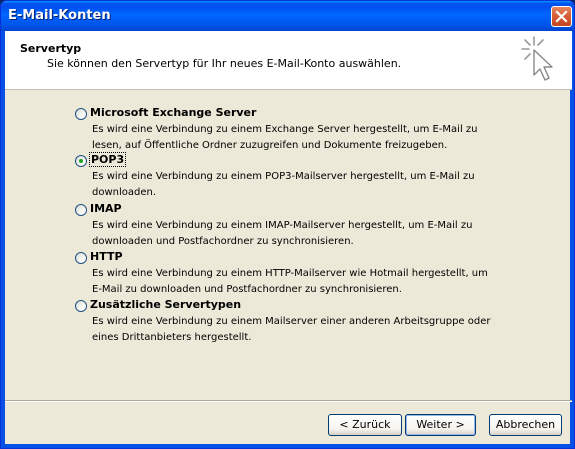 This screenshot has width=575, height=449. I want to click on radio-imap, so click(81, 210).